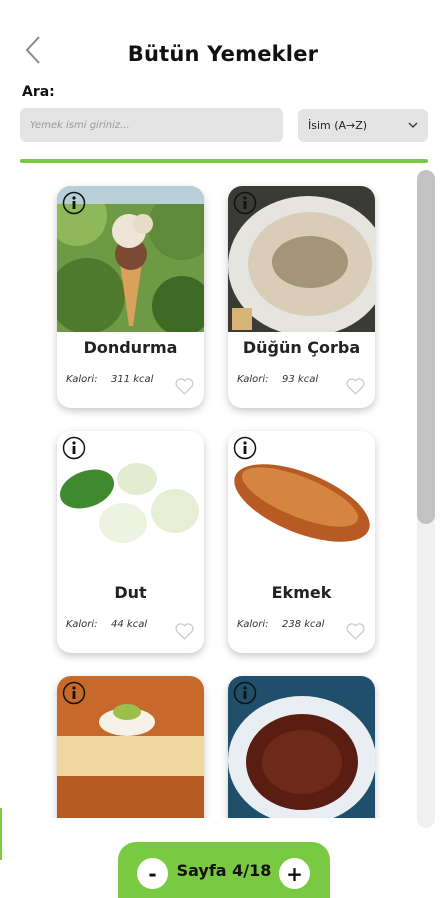 This screenshot has width=446, height=898. Describe the element at coordinates (223, 54) in the screenshot. I see `page-title: Bütün Yemekler` at that location.